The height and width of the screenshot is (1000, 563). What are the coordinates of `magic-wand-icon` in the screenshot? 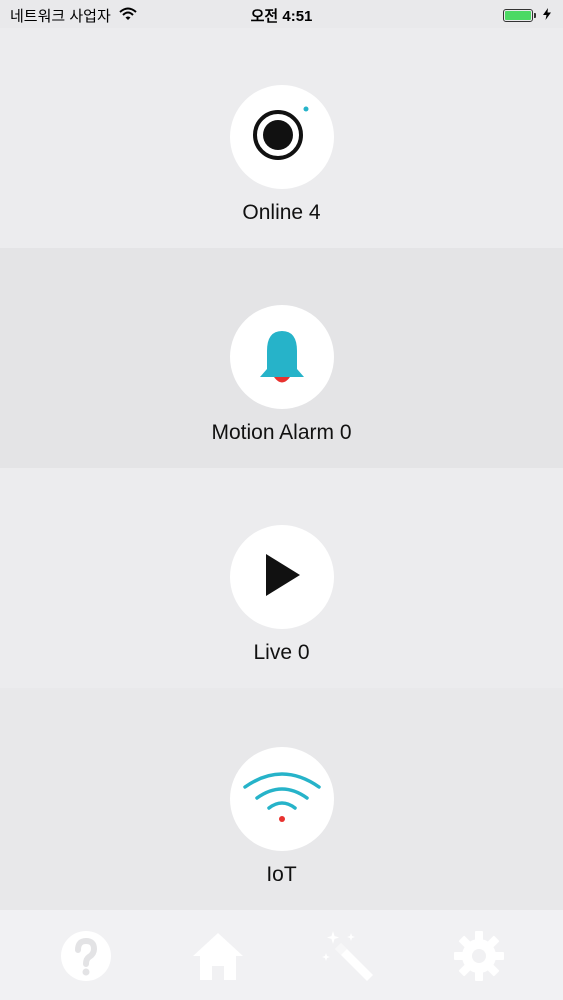 It's located at (348, 958).